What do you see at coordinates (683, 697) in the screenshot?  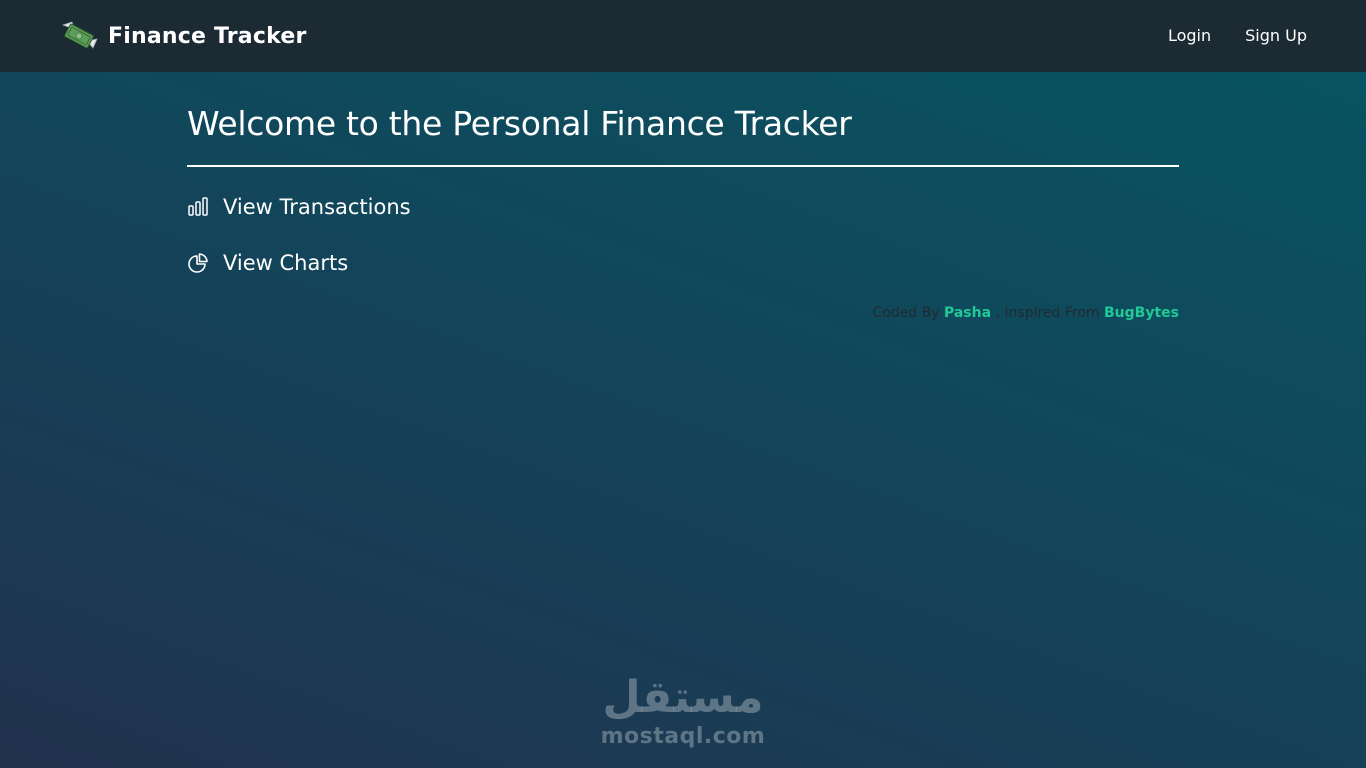 I see `watermark-arabic-text: مستقل` at bounding box center [683, 697].